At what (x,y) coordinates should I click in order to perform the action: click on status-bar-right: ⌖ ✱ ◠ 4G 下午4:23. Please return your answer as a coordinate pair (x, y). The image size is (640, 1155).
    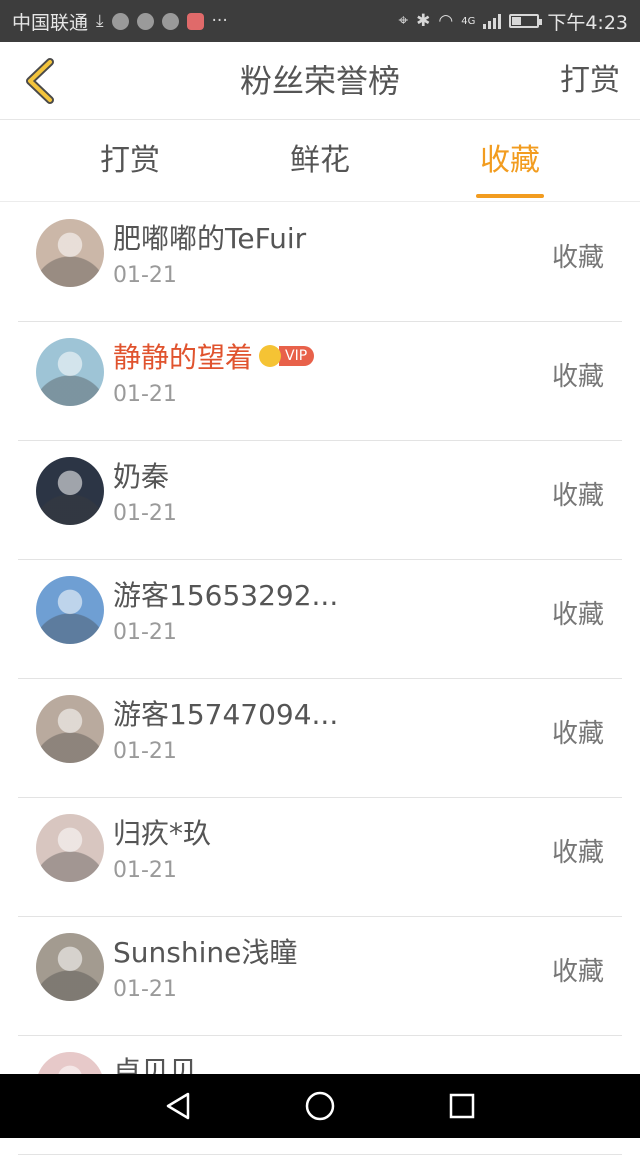
    Looking at the image, I should click on (513, 21).